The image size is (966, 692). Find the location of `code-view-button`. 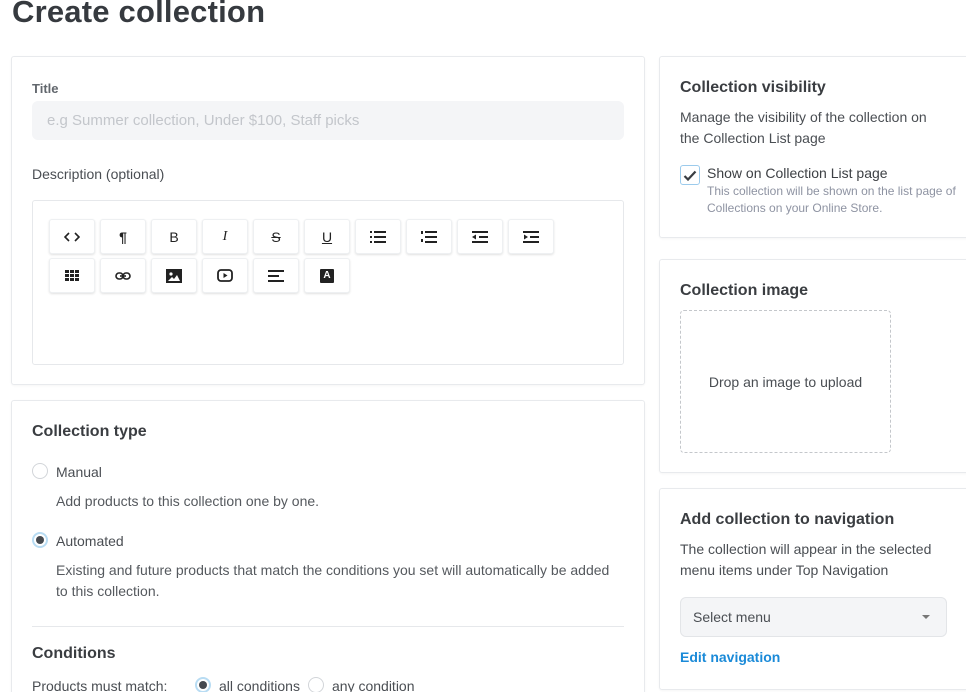

code-view-button is located at coordinates (72, 236).